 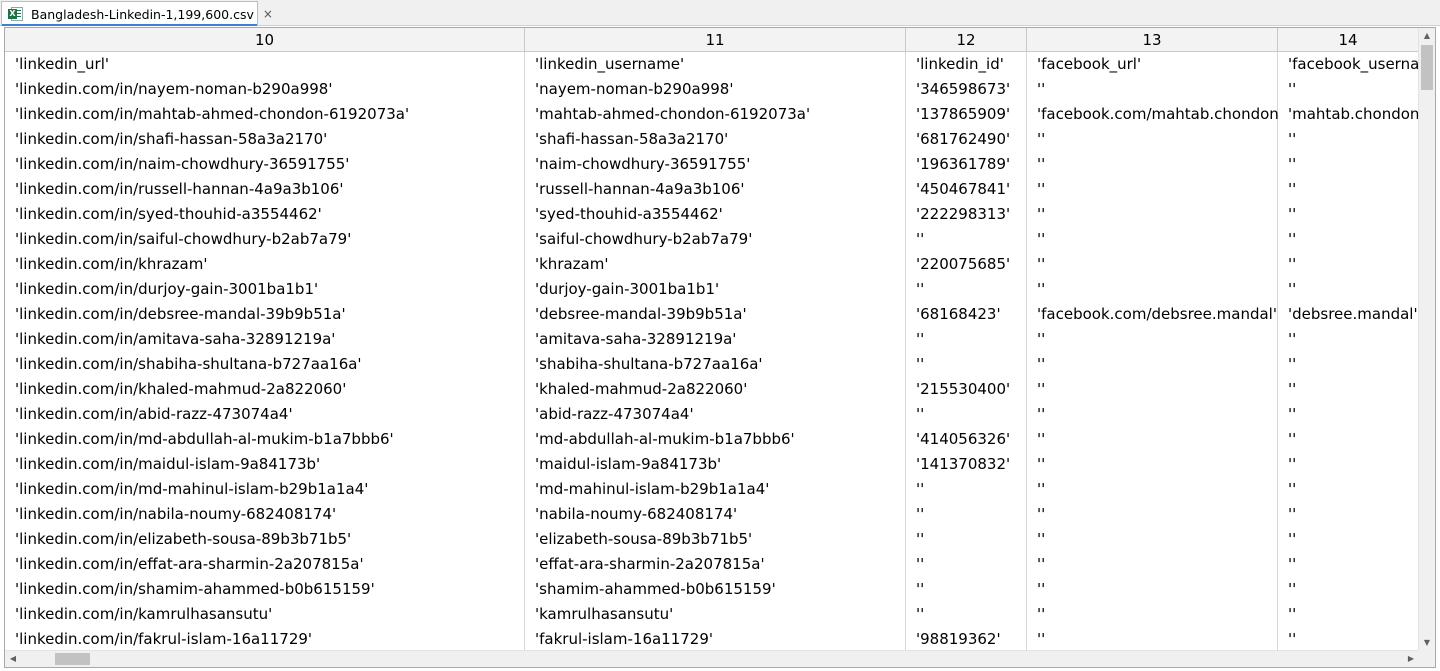 What do you see at coordinates (265, 39) in the screenshot?
I see `column-header-10: 10` at bounding box center [265, 39].